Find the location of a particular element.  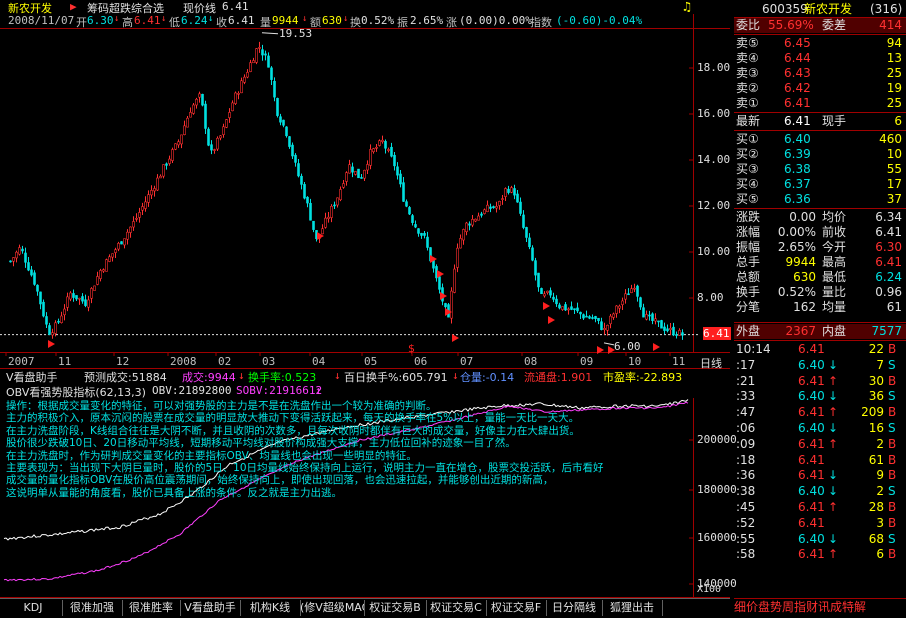

buy-level-cell: 37 is located at coordinates (894, 199).